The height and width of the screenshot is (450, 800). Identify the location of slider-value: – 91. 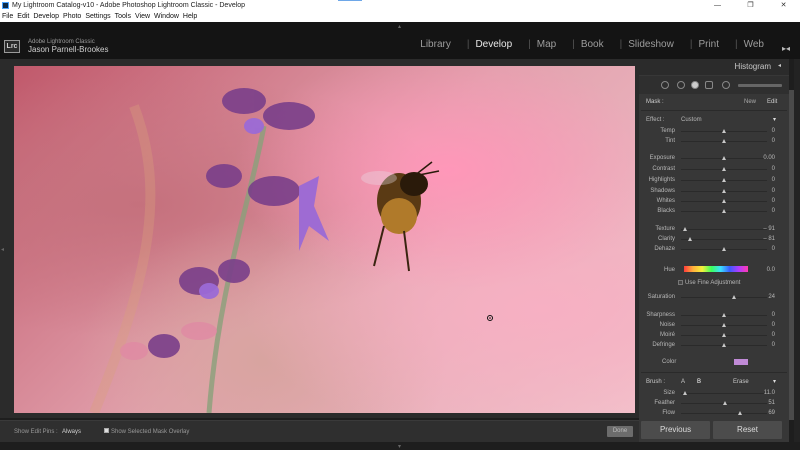
(769, 229).